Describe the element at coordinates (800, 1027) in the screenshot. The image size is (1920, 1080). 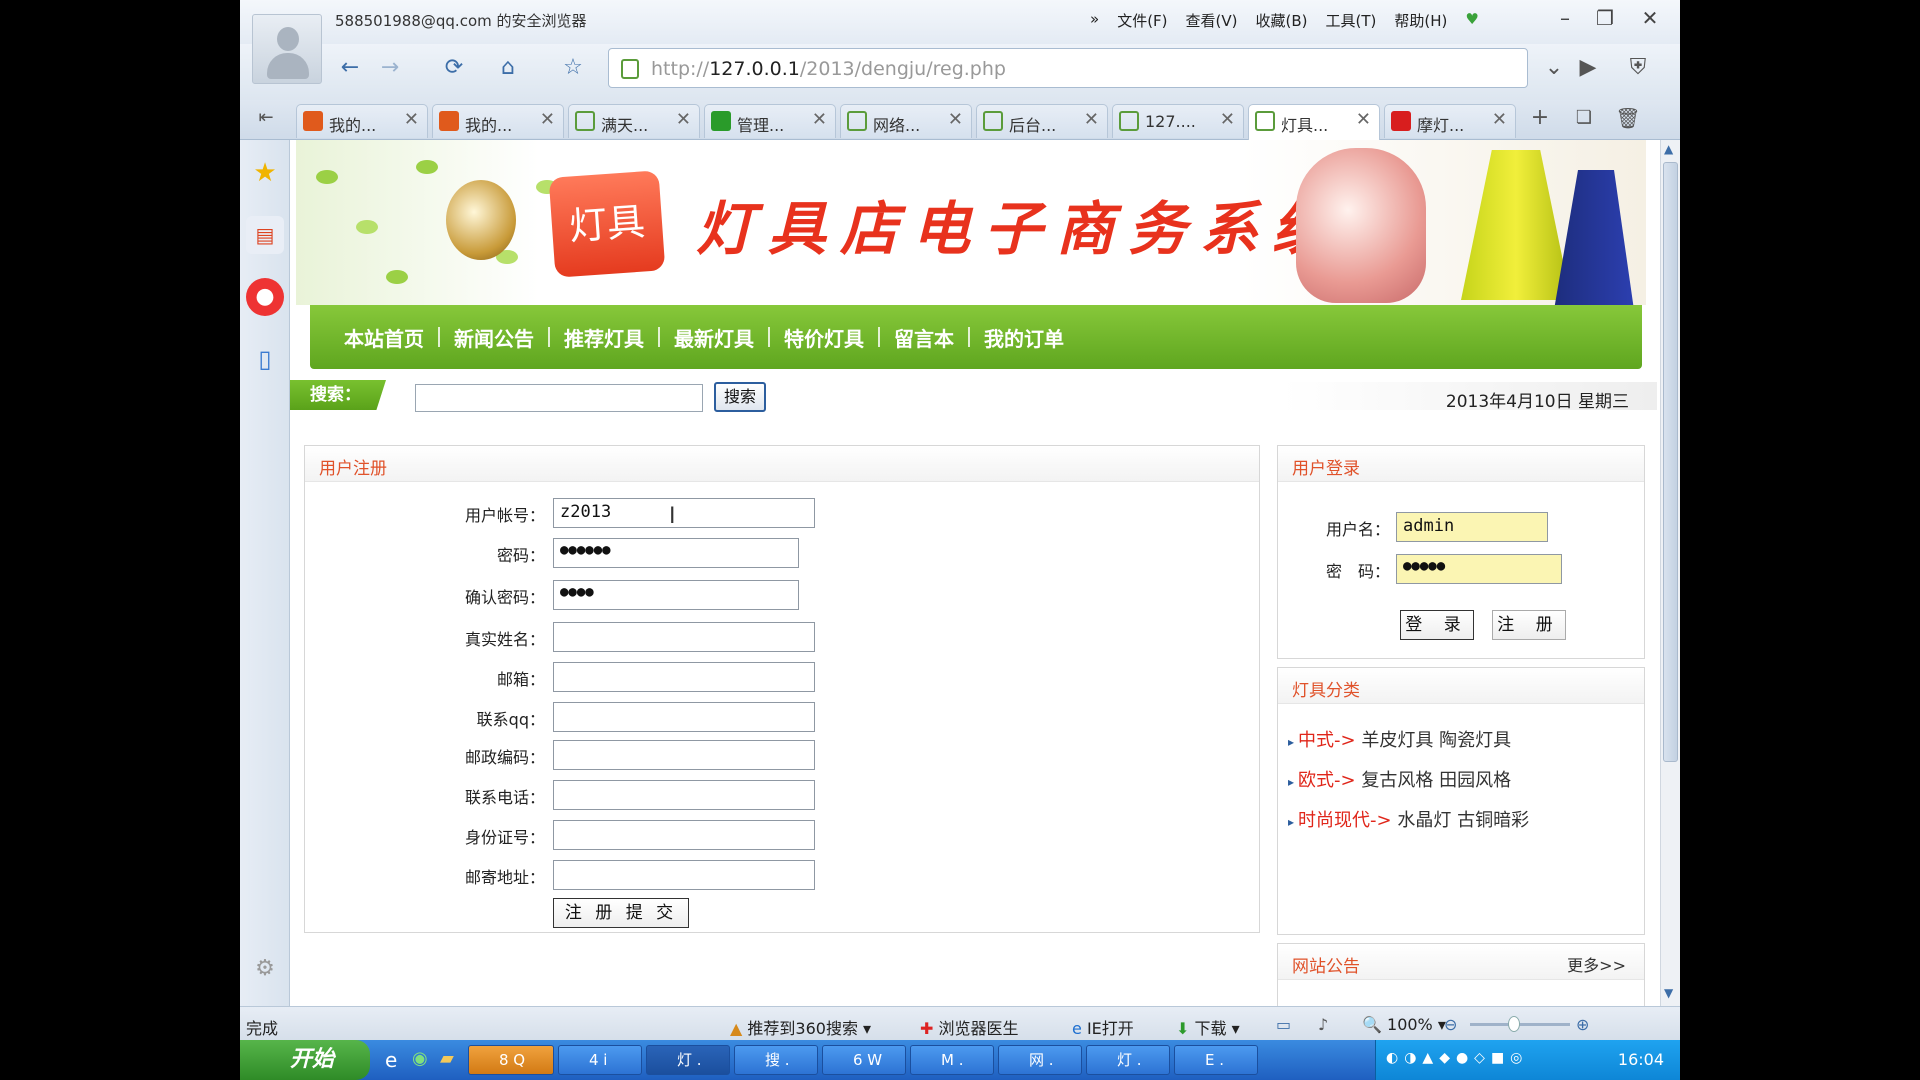
I see `recommend-360-button: ▲ 推荐到360搜索 ▾` at that location.